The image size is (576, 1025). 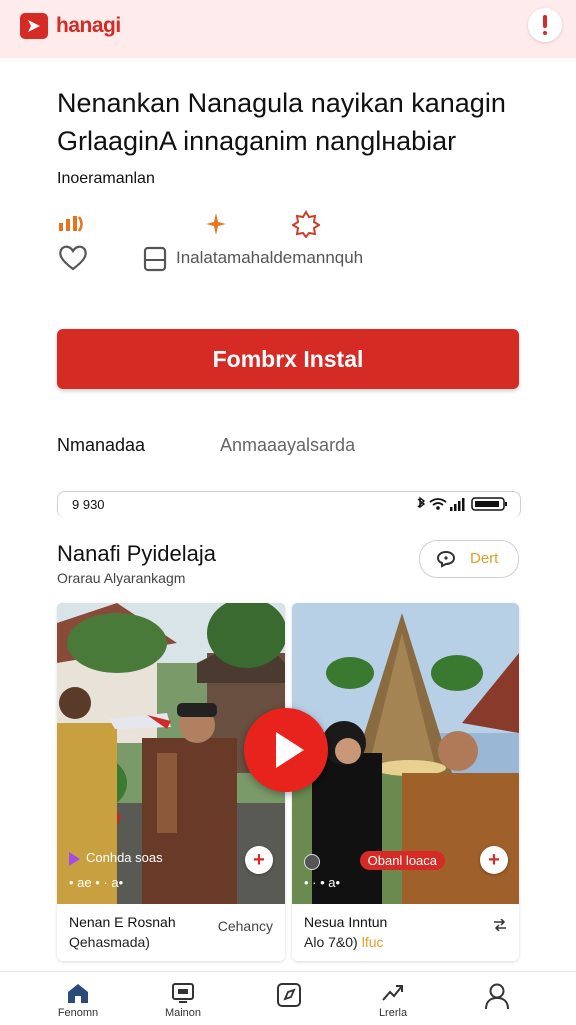 I want to click on battery-icon, so click(x=489, y=504).